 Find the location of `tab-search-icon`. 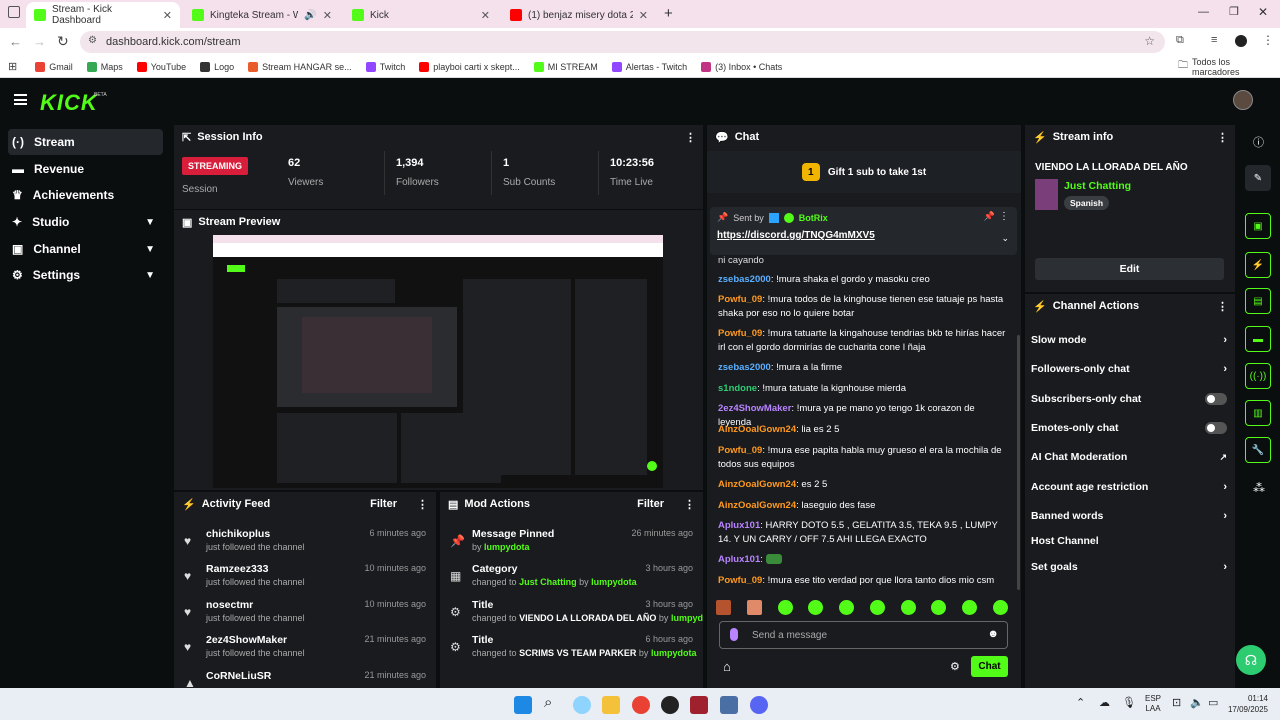

tab-search-icon is located at coordinates (14, 12).